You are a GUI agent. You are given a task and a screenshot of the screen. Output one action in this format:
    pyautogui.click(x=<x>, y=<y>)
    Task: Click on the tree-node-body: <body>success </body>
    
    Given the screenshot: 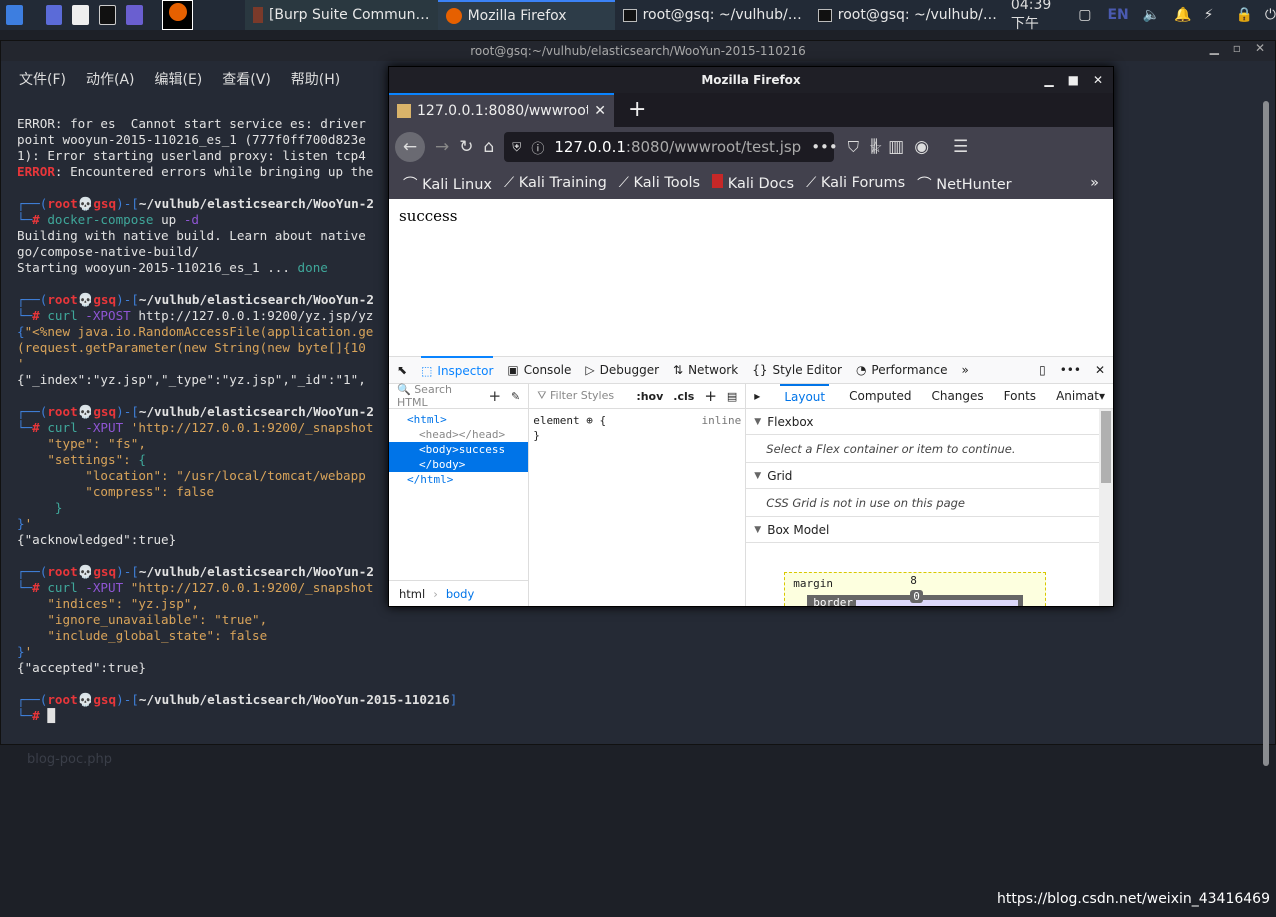 What is the action you would take?
    pyautogui.click(x=459, y=457)
    